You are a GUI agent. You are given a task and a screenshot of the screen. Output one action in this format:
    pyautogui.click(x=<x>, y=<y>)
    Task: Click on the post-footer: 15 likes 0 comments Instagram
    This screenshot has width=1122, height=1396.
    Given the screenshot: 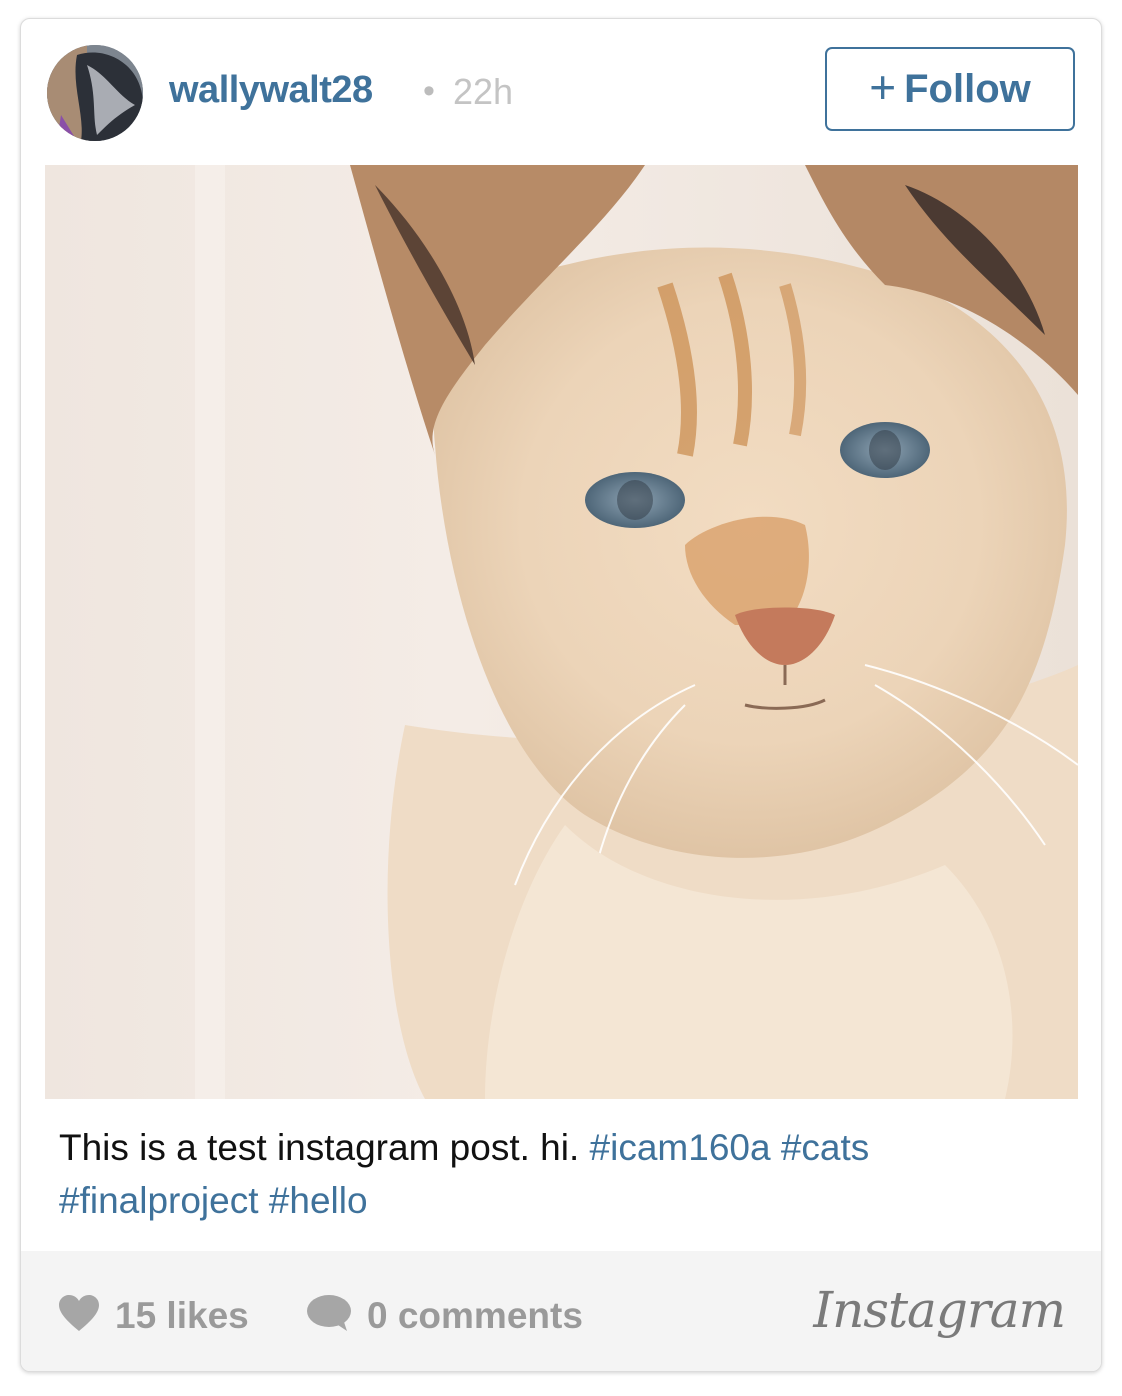 What is the action you would take?
    pyautogui.click(x=561, y=1311)
    